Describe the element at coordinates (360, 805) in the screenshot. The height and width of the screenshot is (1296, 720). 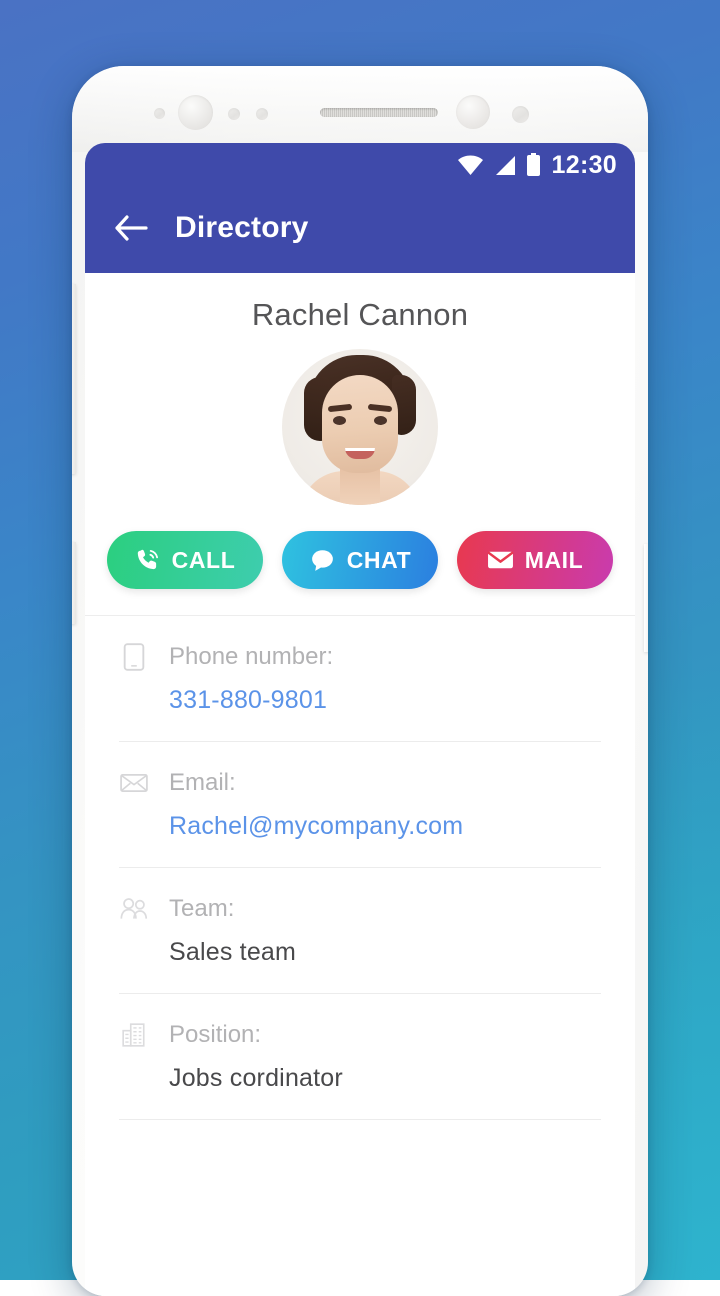
I see `detail-row-email: Email: Rachel@mycompany.com` at that location.